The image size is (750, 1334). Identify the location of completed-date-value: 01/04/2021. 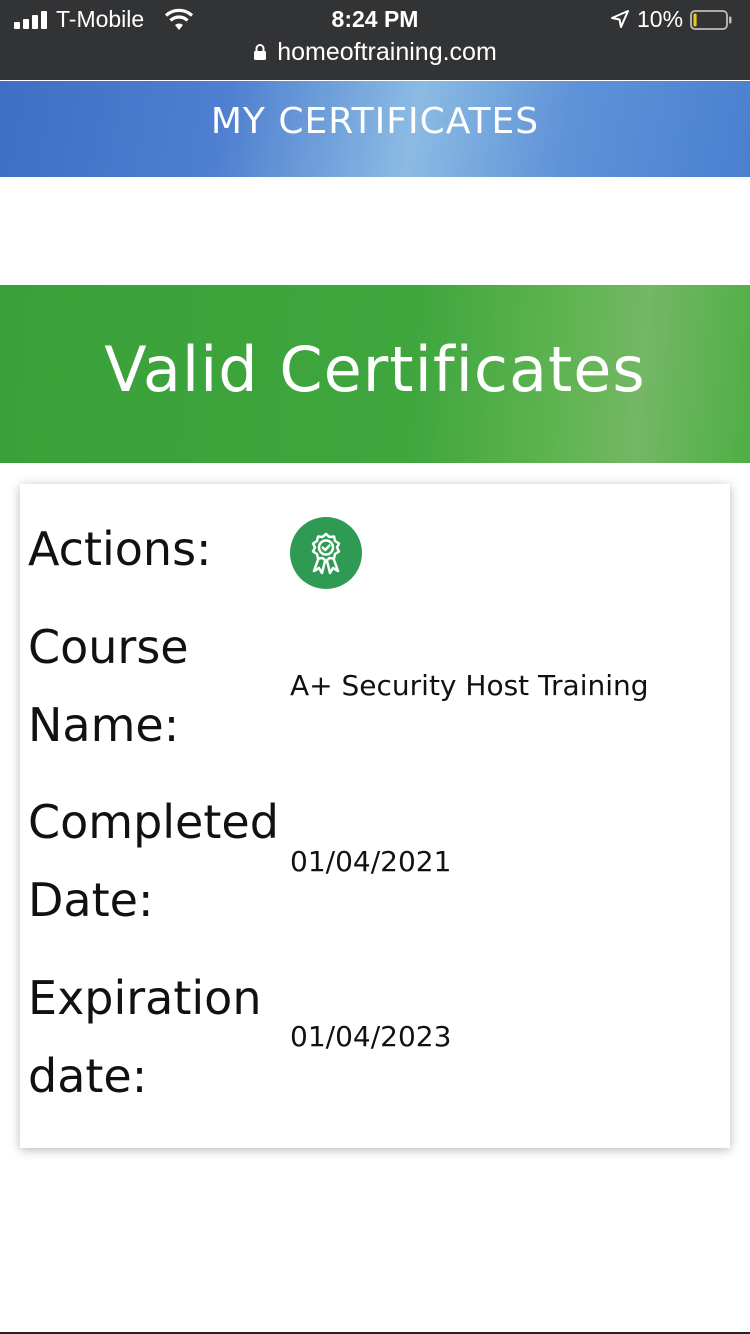
(371, 861).